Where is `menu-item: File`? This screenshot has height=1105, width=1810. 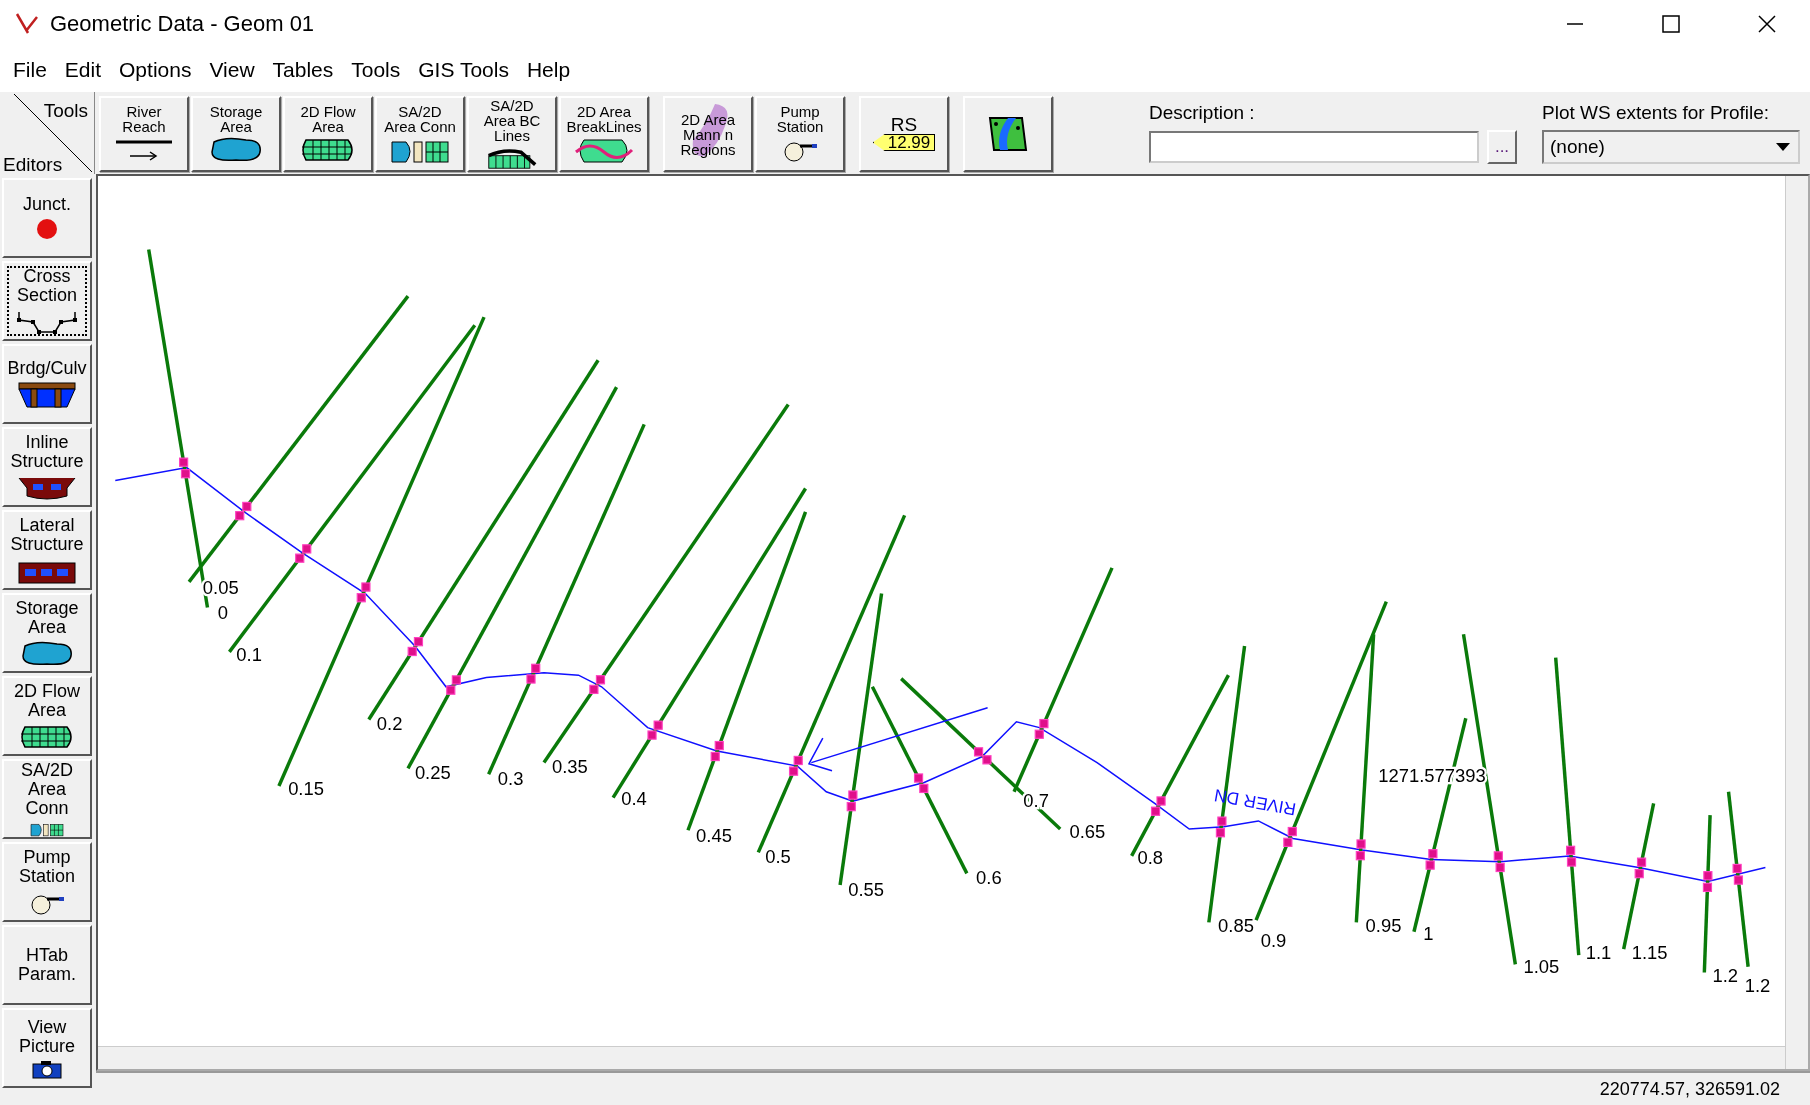 menu-item: File is located at coordinates (30, 70).